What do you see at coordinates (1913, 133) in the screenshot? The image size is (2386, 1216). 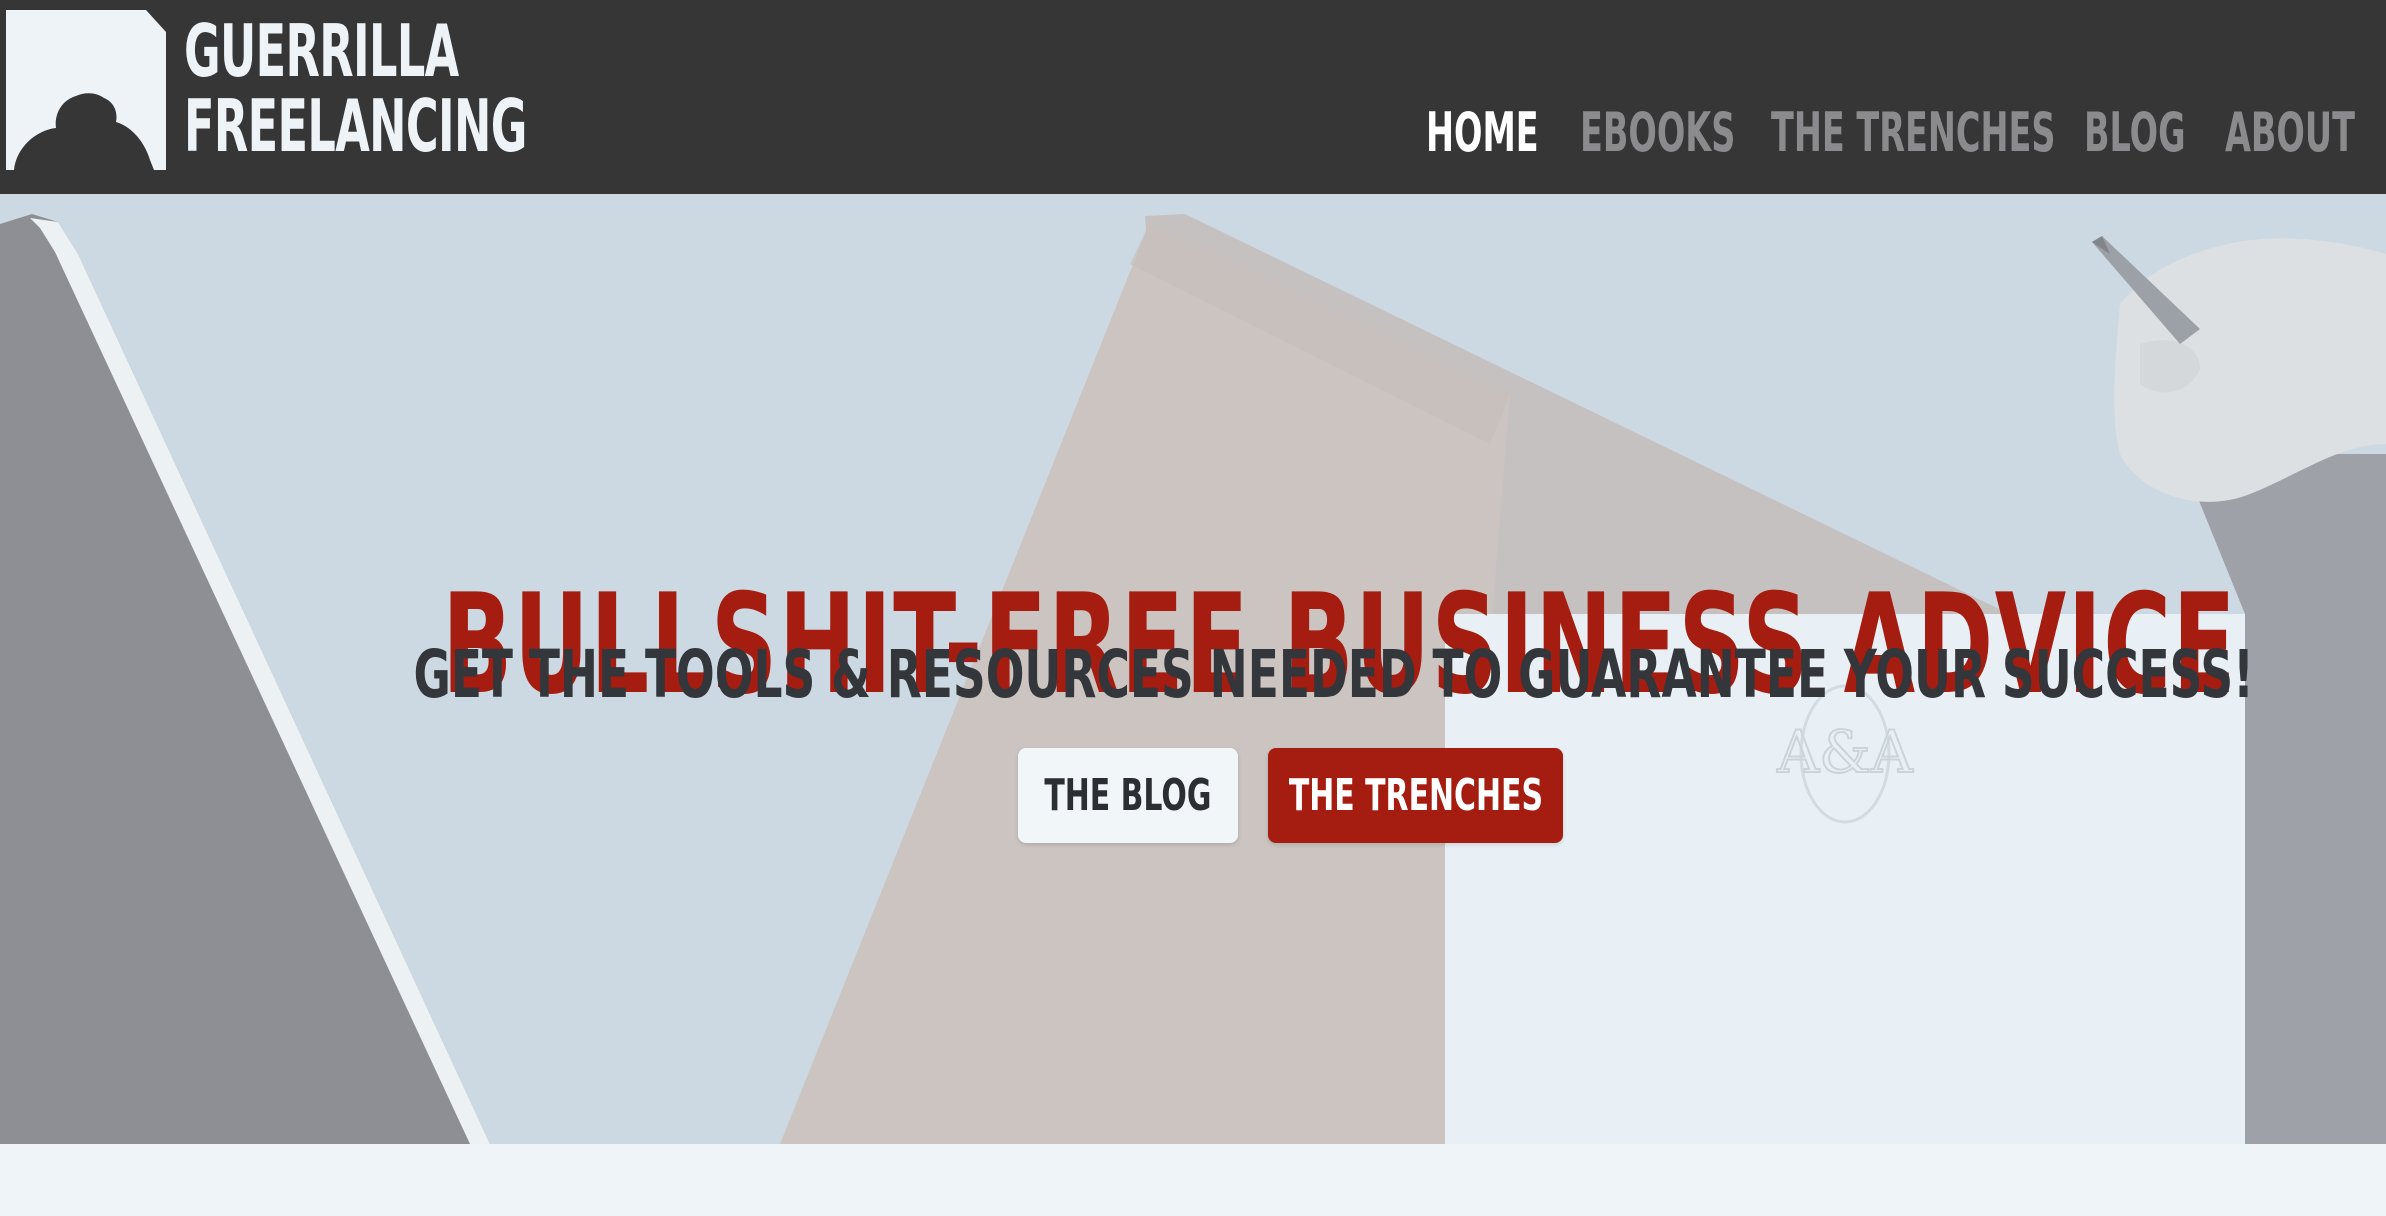 I see `nav-the-trenches: THE TRENCHES` at bounding box center [1913, 133].